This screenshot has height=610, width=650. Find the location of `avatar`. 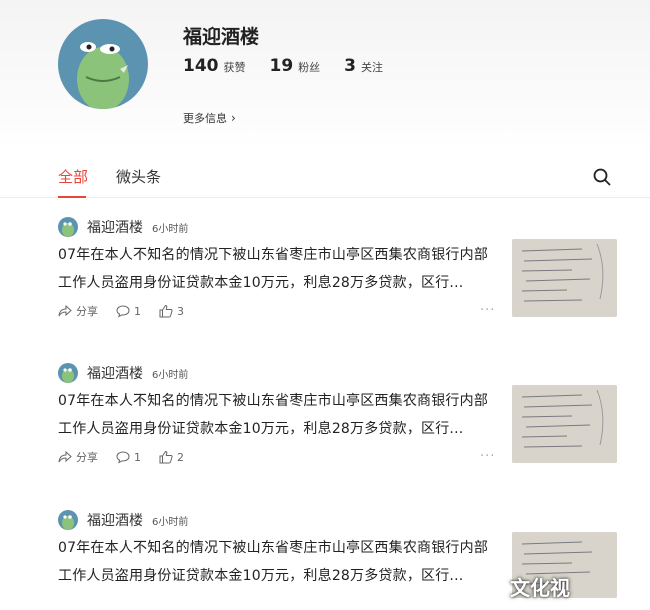

avatar is located at coordinates (103, 64).